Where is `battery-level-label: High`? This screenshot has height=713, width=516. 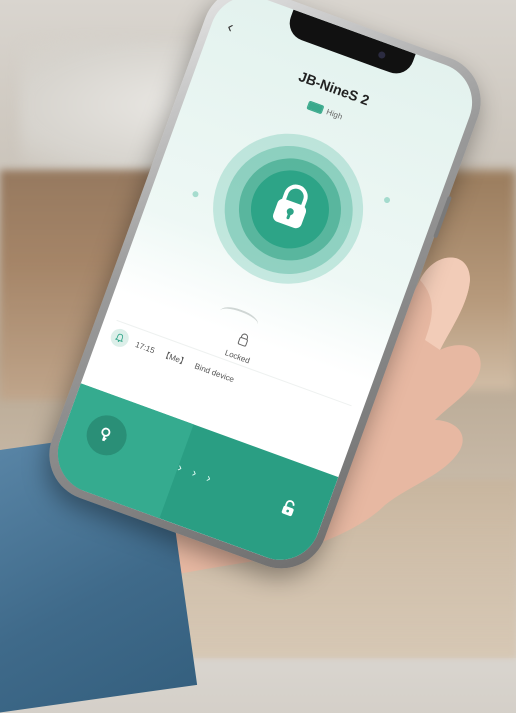 battery-level-label: High is located at coordinates (334, 114).